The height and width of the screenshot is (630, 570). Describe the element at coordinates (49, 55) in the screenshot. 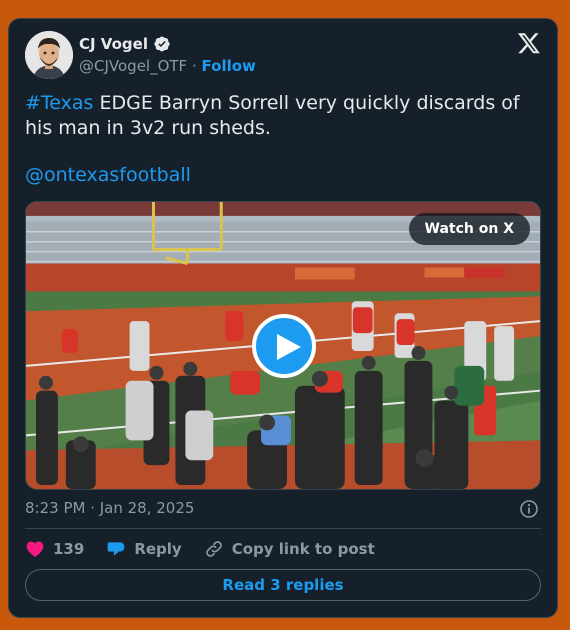

I see `avatar` at that location.